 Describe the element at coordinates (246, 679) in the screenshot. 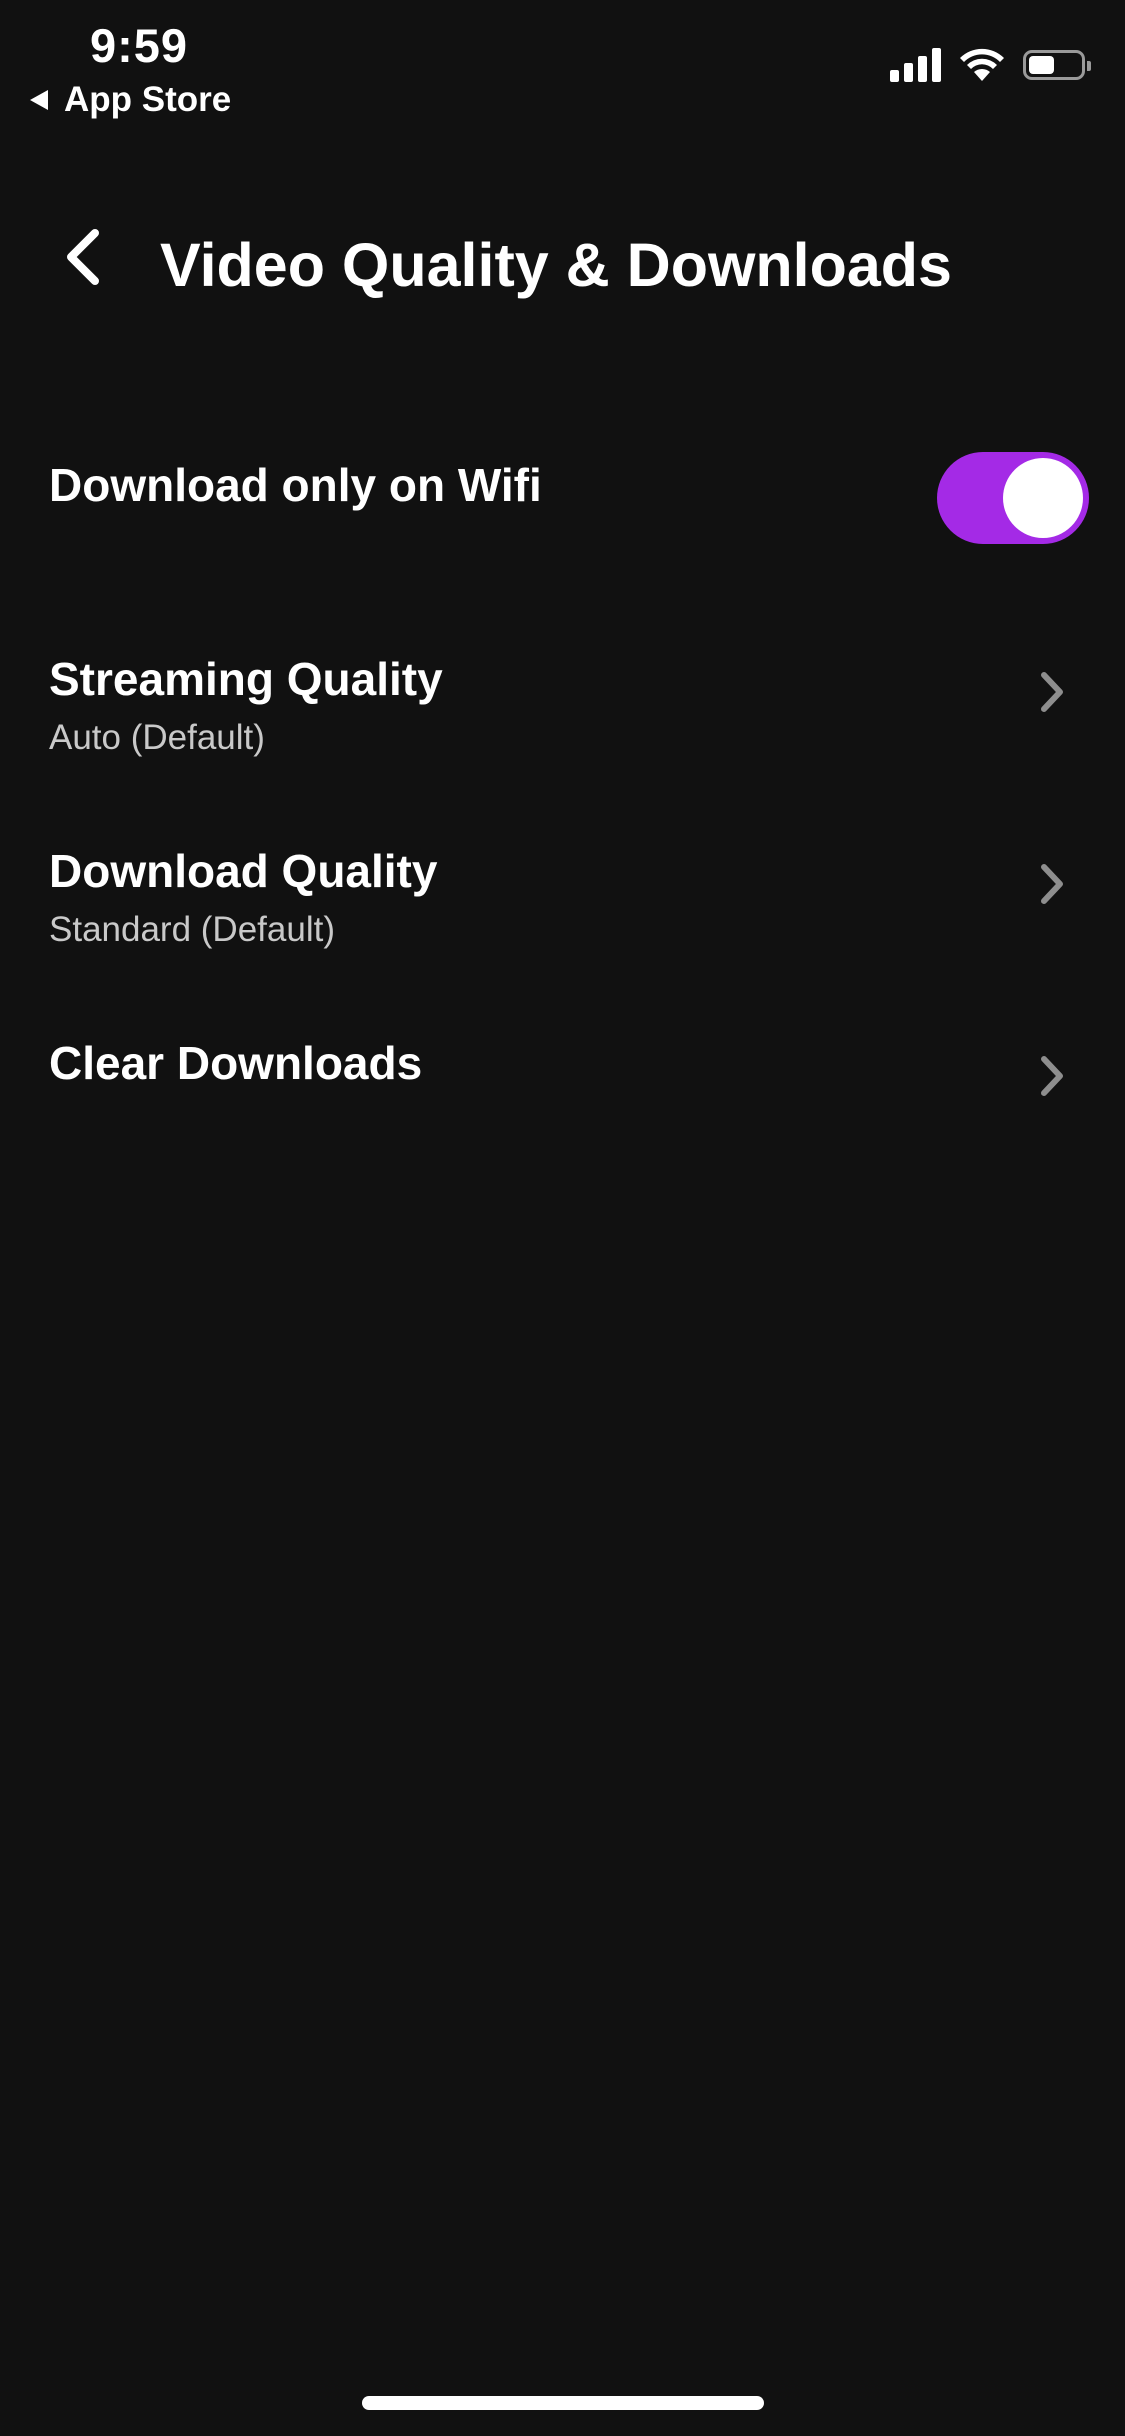

I see `streaming-quality-label: Streaming Quality` at that location.